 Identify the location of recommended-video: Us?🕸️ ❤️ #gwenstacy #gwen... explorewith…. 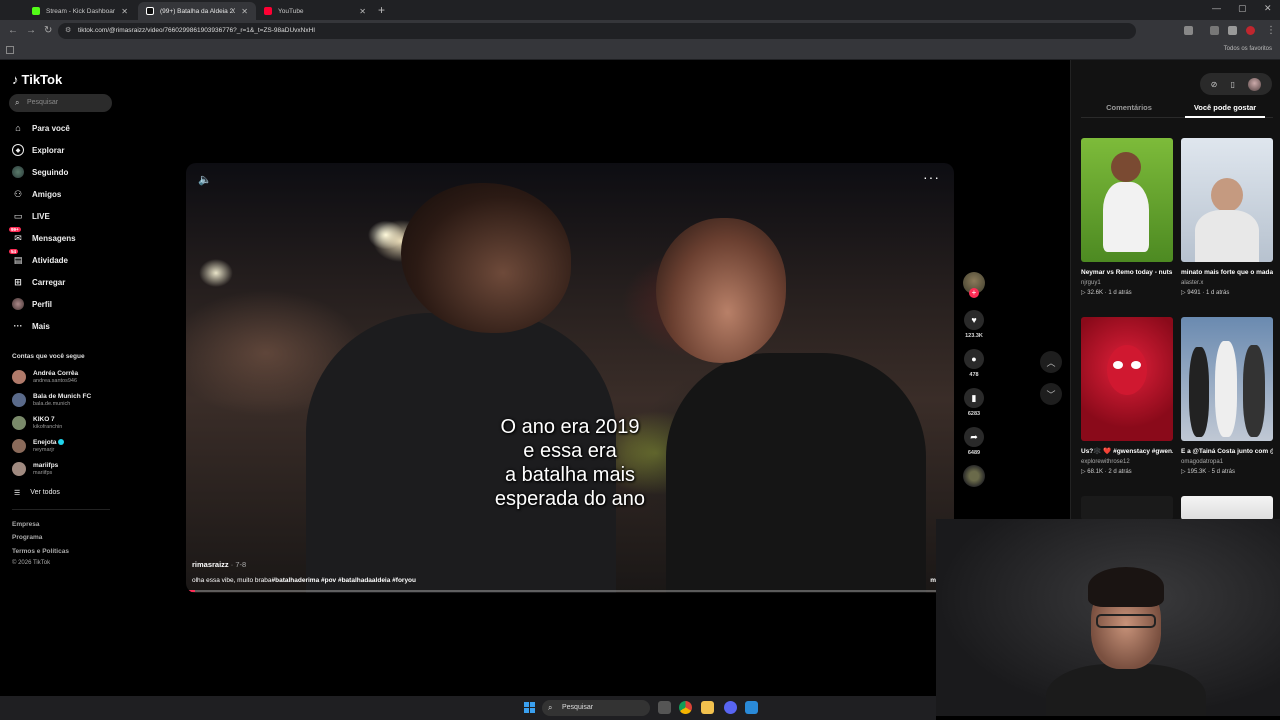
(1127, 397).